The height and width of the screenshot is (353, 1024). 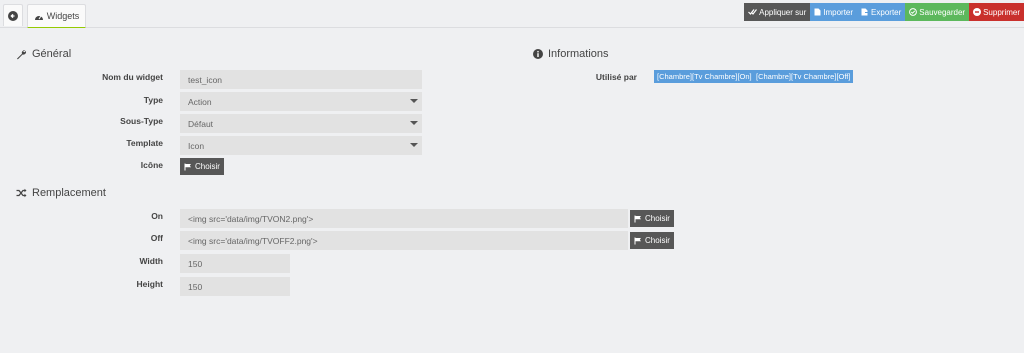 What do you see at coordinates (149, 284) in the screenshot?
I see `height-label: Height` at bounding box center [149, 284].